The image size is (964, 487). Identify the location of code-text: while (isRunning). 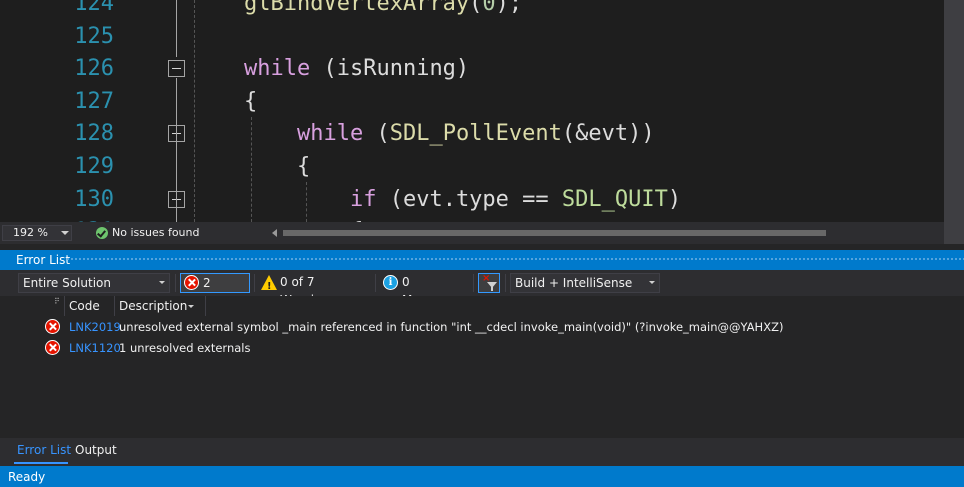
(356, 68).